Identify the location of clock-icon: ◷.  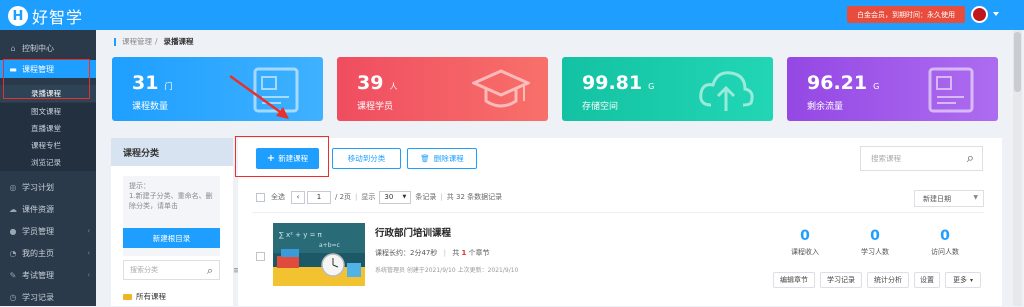
(13, 297).